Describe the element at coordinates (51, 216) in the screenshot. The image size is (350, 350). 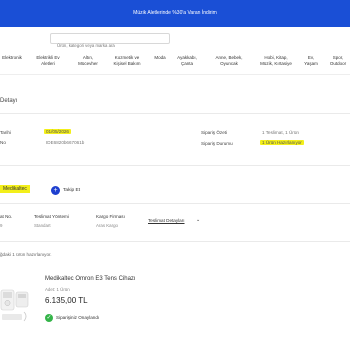
I see `delivery-method-header: Teslimat Yöntemi` at that location.